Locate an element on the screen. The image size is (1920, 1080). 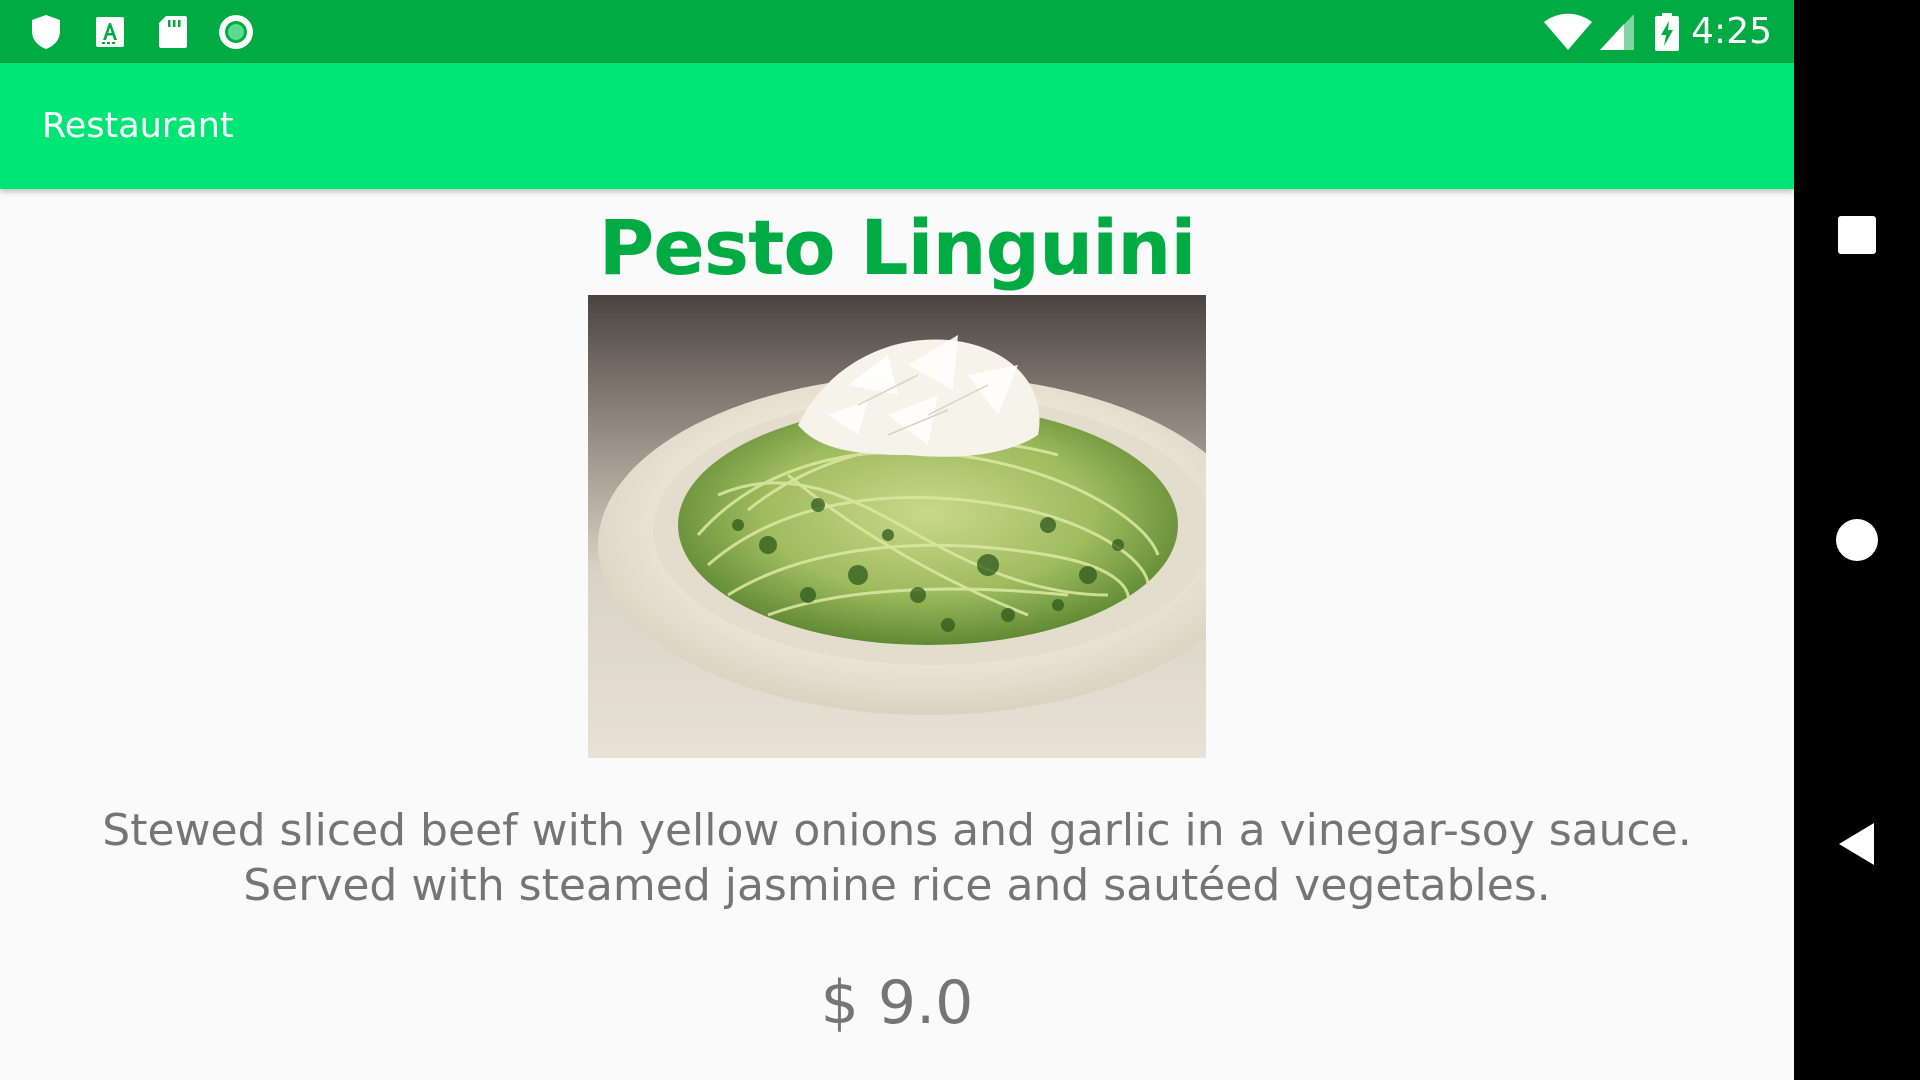
text-a-icon is located at coordinates (110, 32).